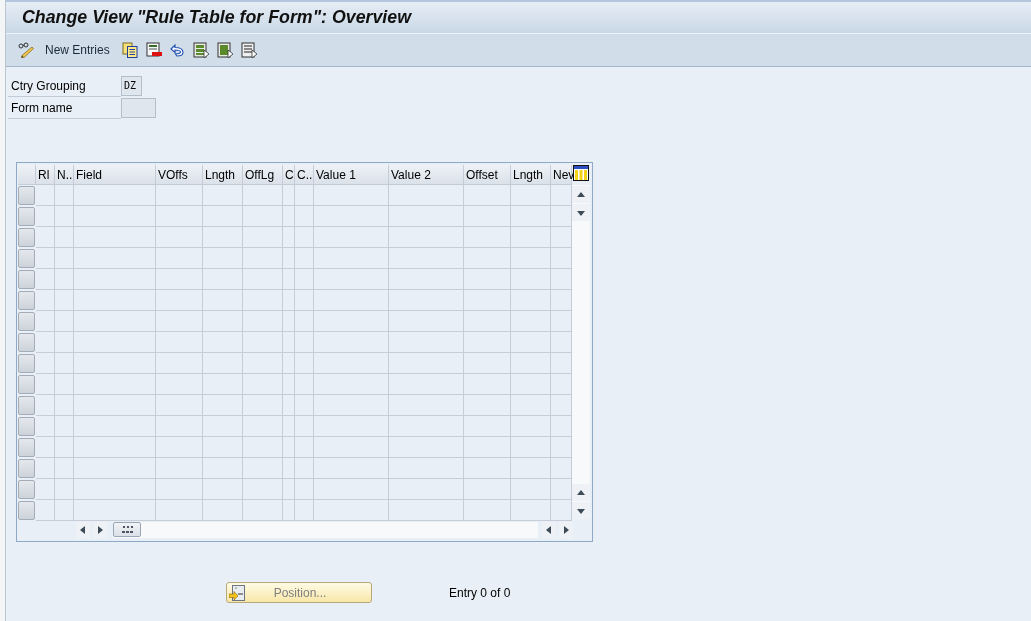 This screenshot has width=1031, height=621. Describe the element at coordinates (581, 173) in the screenshot. I see `columns-icon` at that location.